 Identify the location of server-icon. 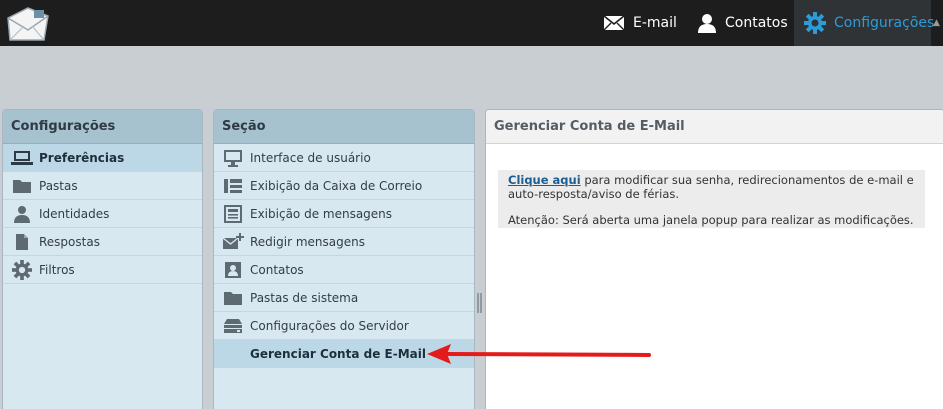
(233, 326).